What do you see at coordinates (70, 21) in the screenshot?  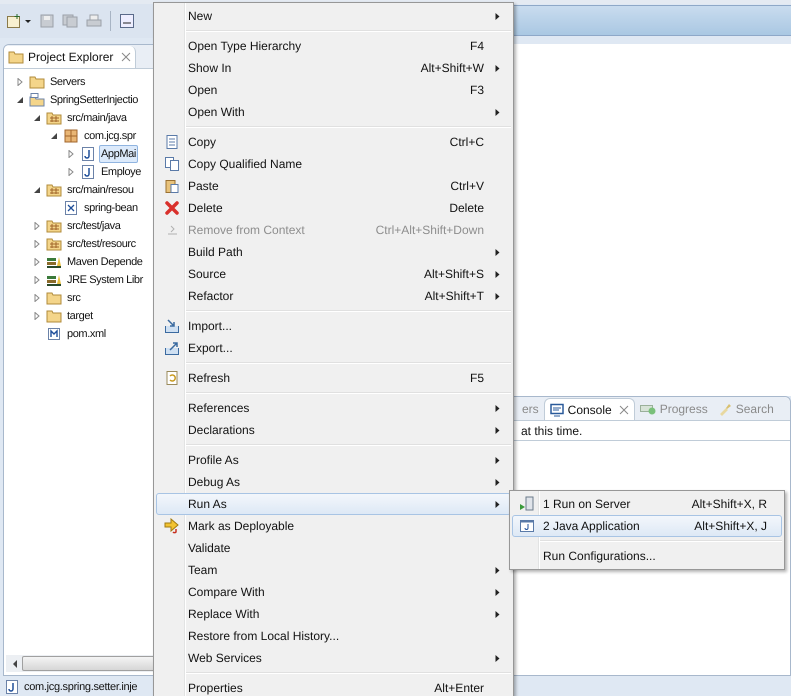 I see `save-all-icon` at bounding box center [70, 21].